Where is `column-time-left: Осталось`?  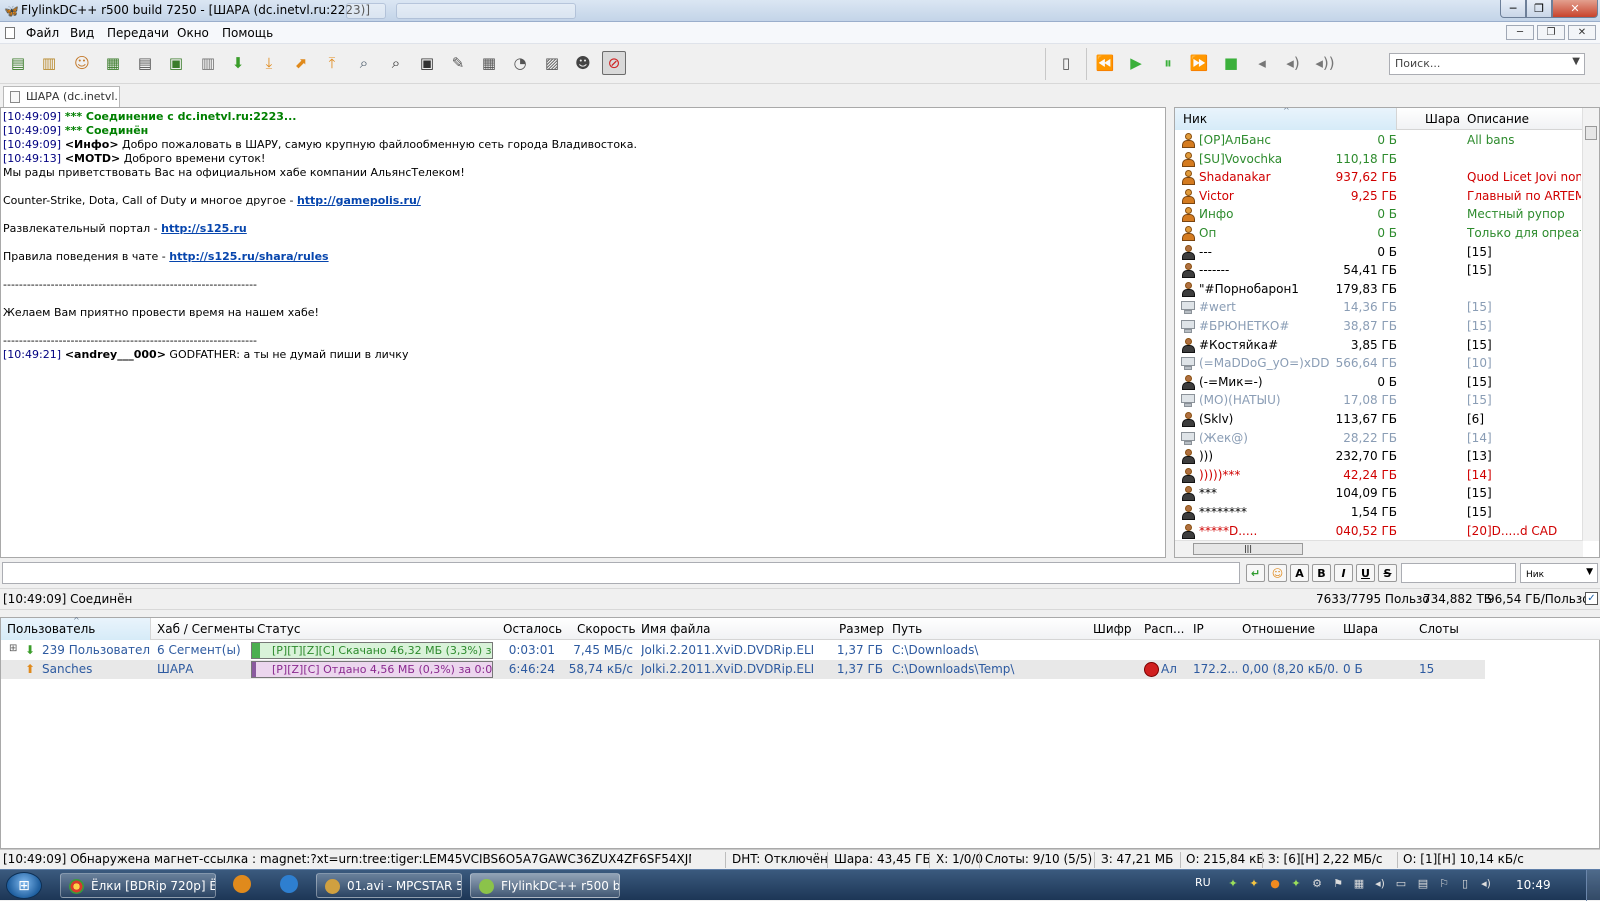
column-time-left: Осталось is located at coordinates (532, 629).